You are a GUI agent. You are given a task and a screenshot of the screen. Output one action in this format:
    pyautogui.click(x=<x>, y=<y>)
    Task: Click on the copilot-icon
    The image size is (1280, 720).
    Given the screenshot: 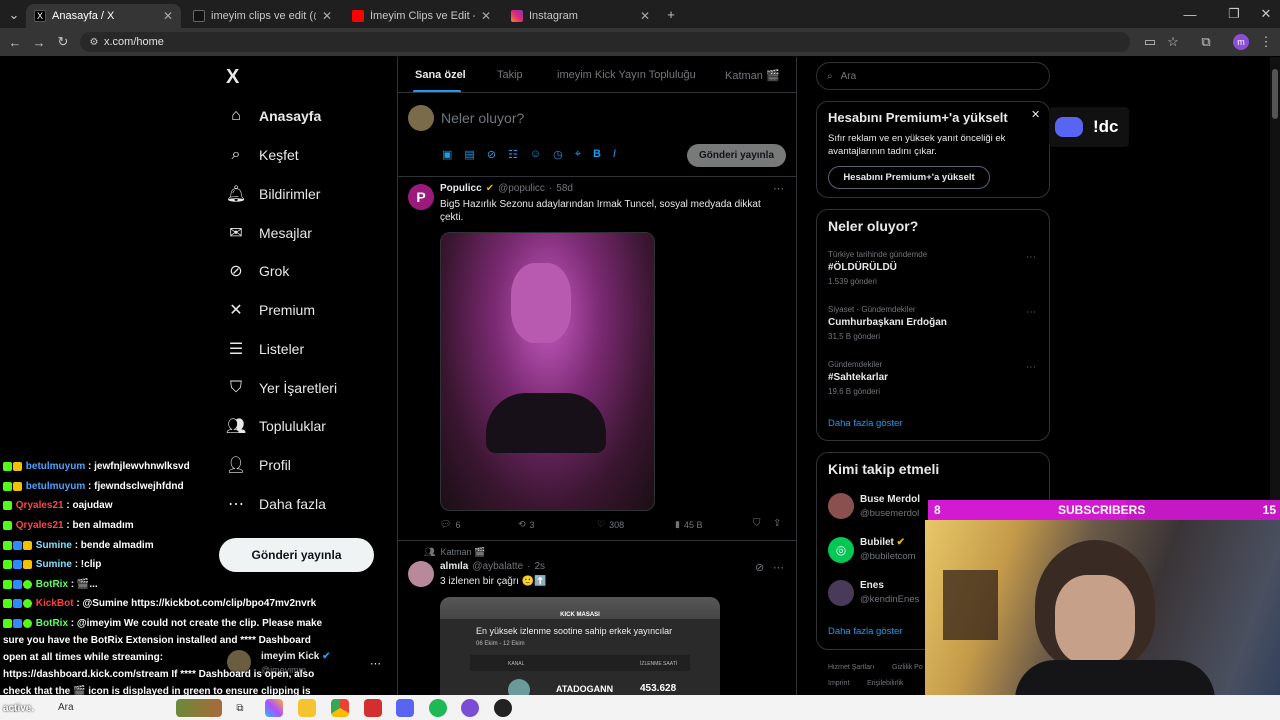 What is the action you would take?
    pyautogui.click(x=274, y=708)
    